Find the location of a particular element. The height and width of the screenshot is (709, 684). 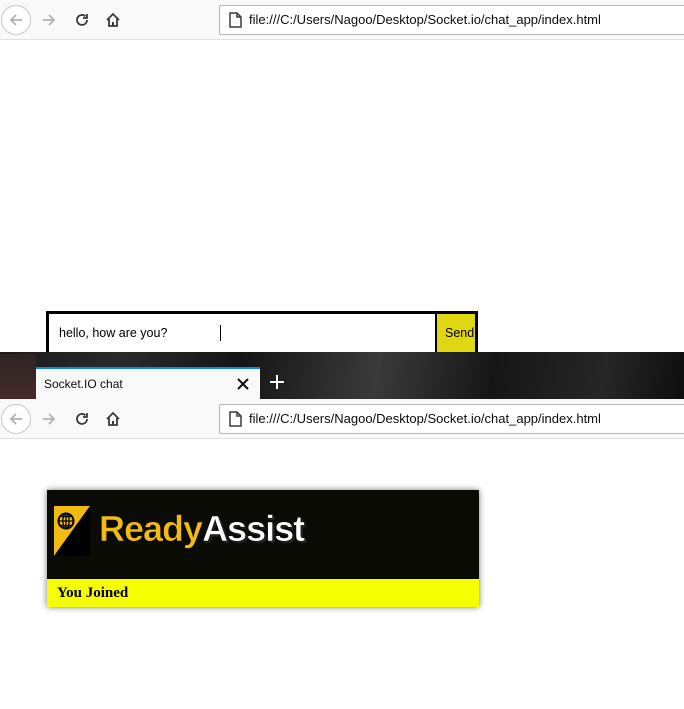

chat-card: ReadyAssist You Joined is located at coordinates (263, 548).